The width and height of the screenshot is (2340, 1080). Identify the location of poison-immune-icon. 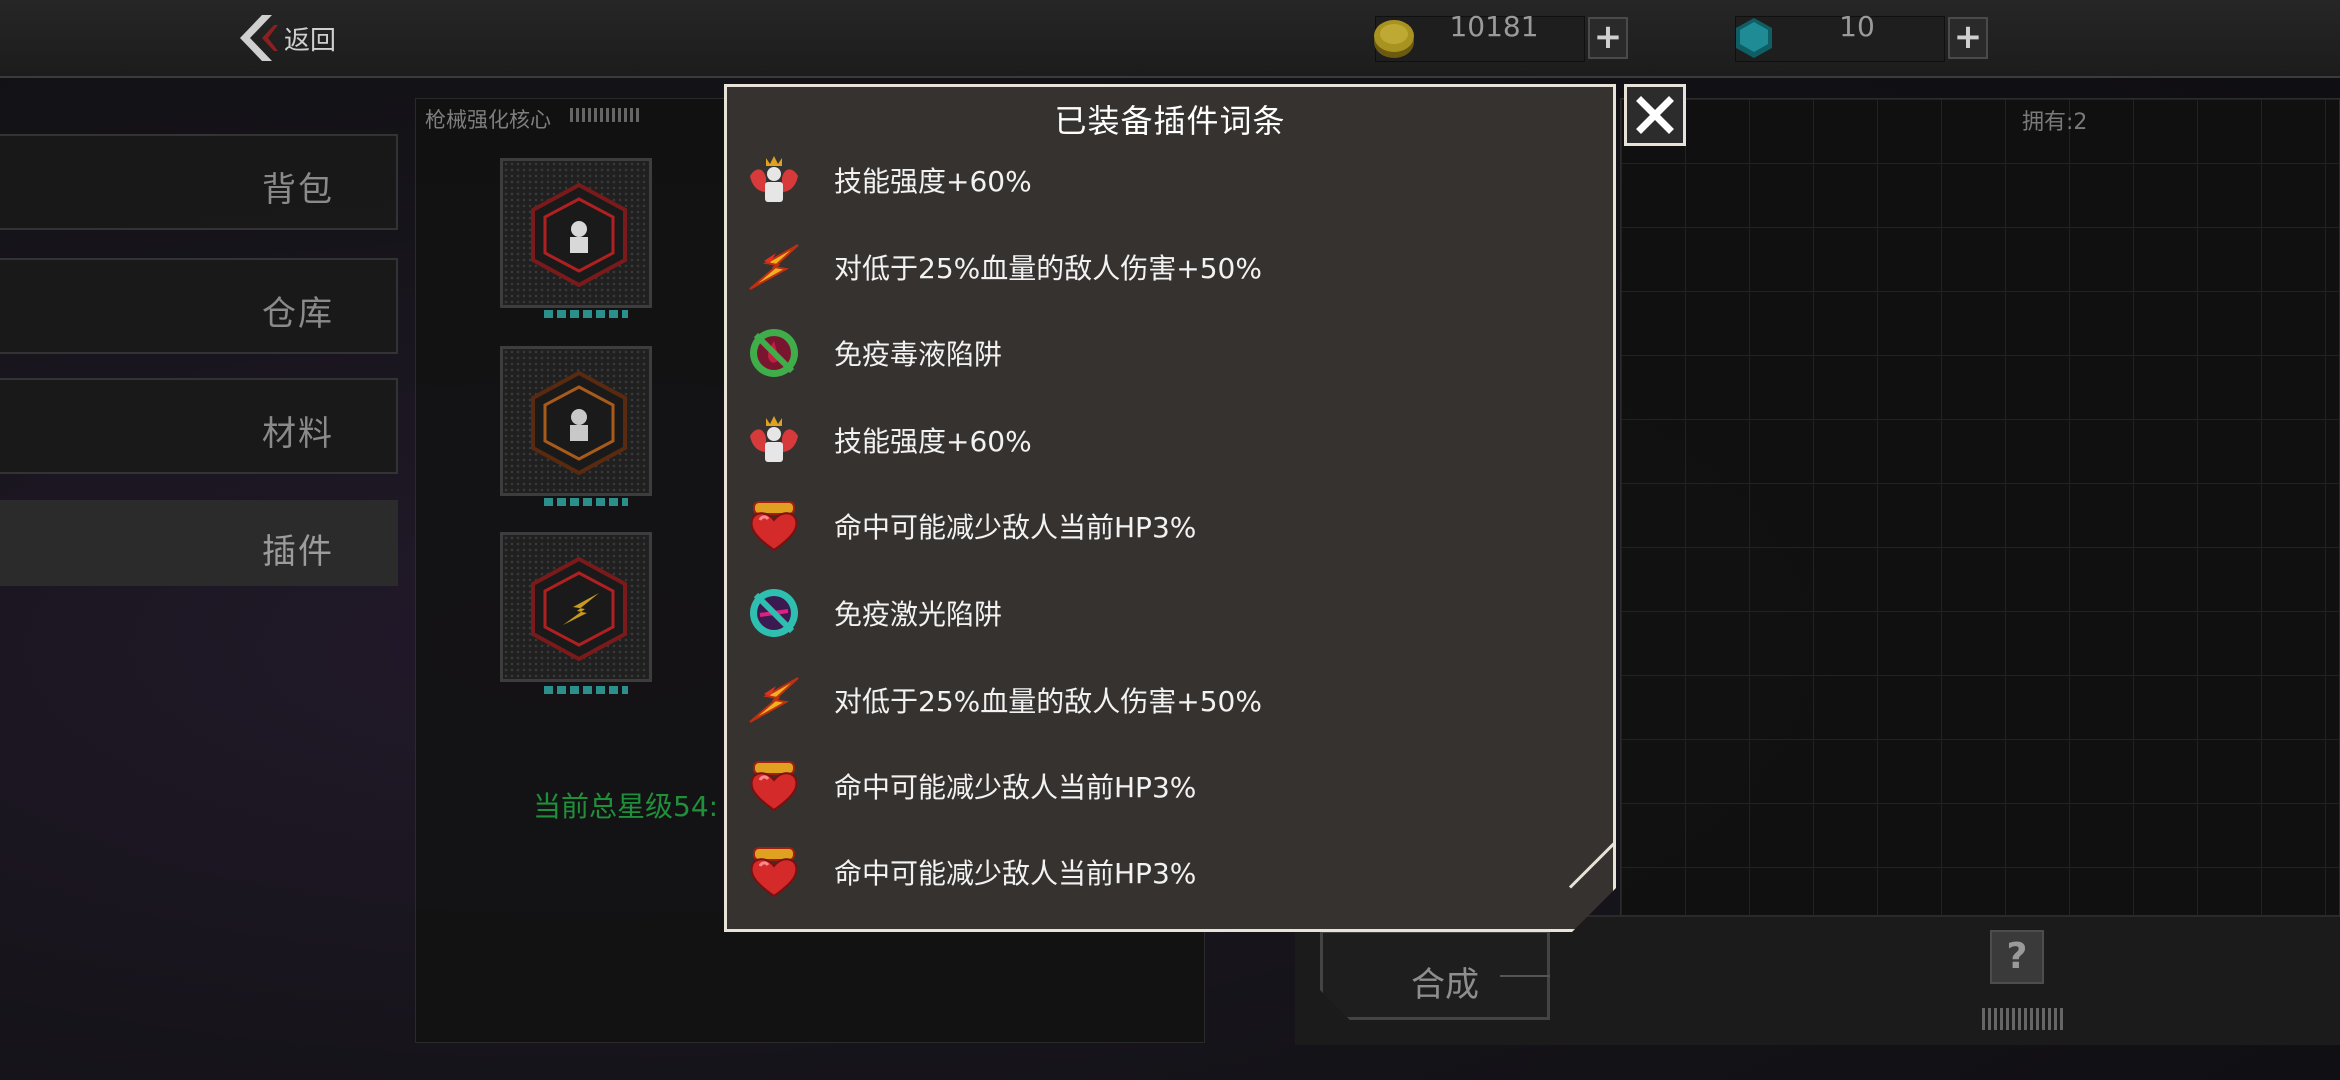
(774, 353).